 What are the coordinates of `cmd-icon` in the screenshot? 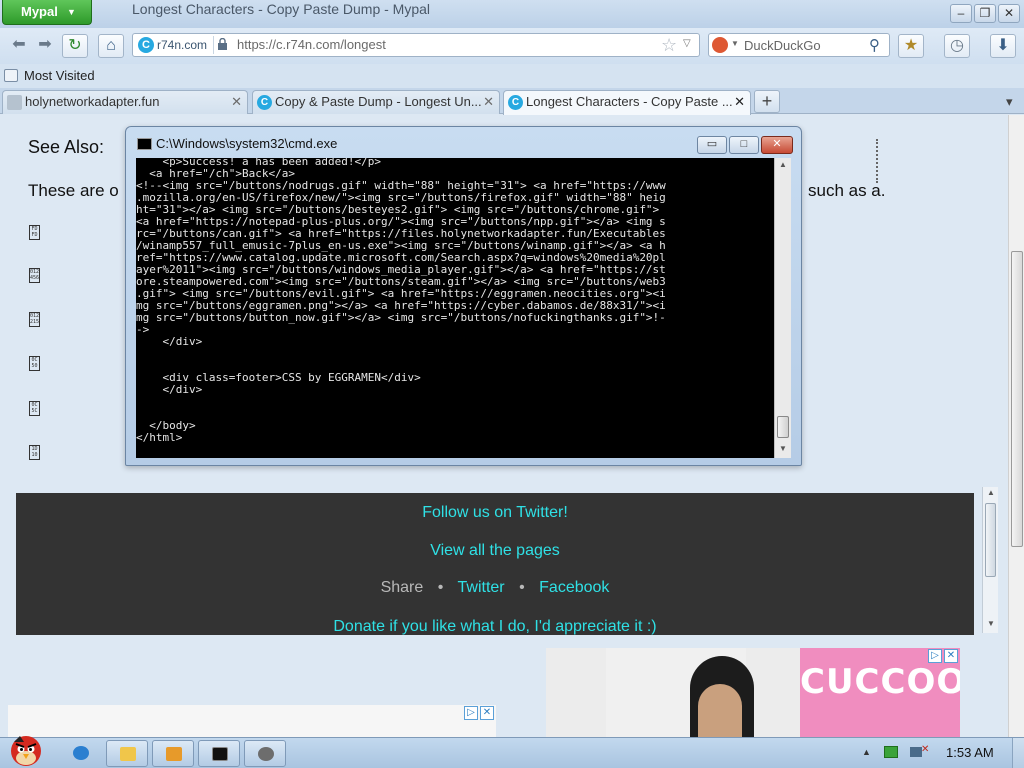 It's located at (144, 144).